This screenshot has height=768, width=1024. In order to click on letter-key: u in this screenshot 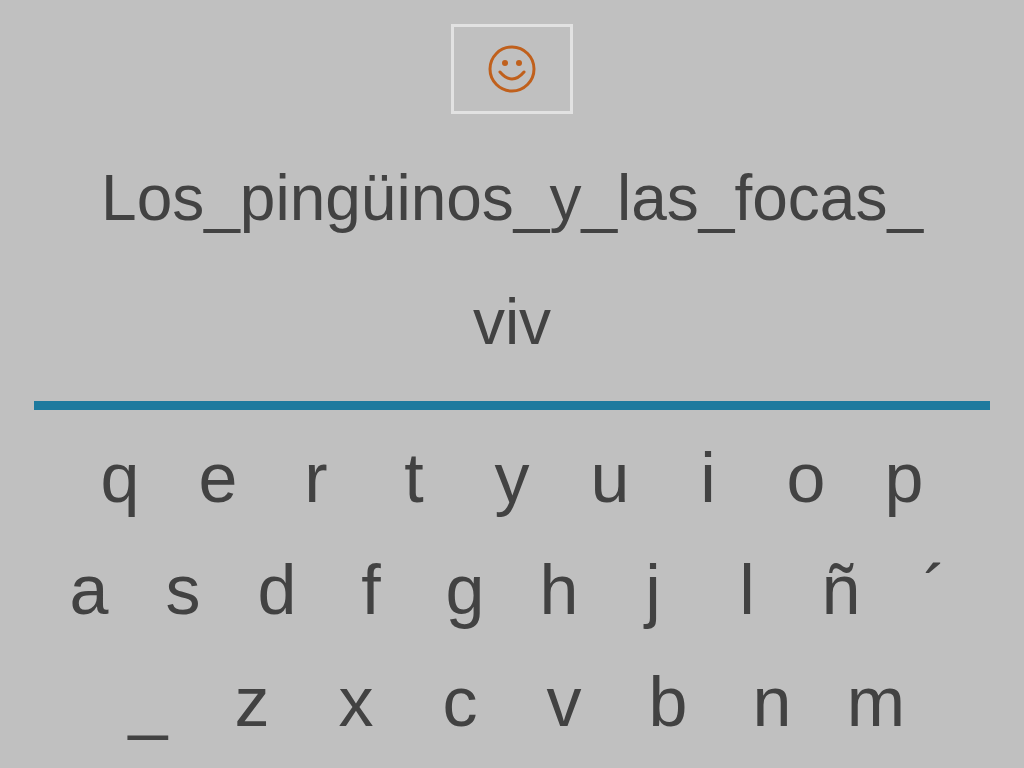, I will do `click(610, 478)`.